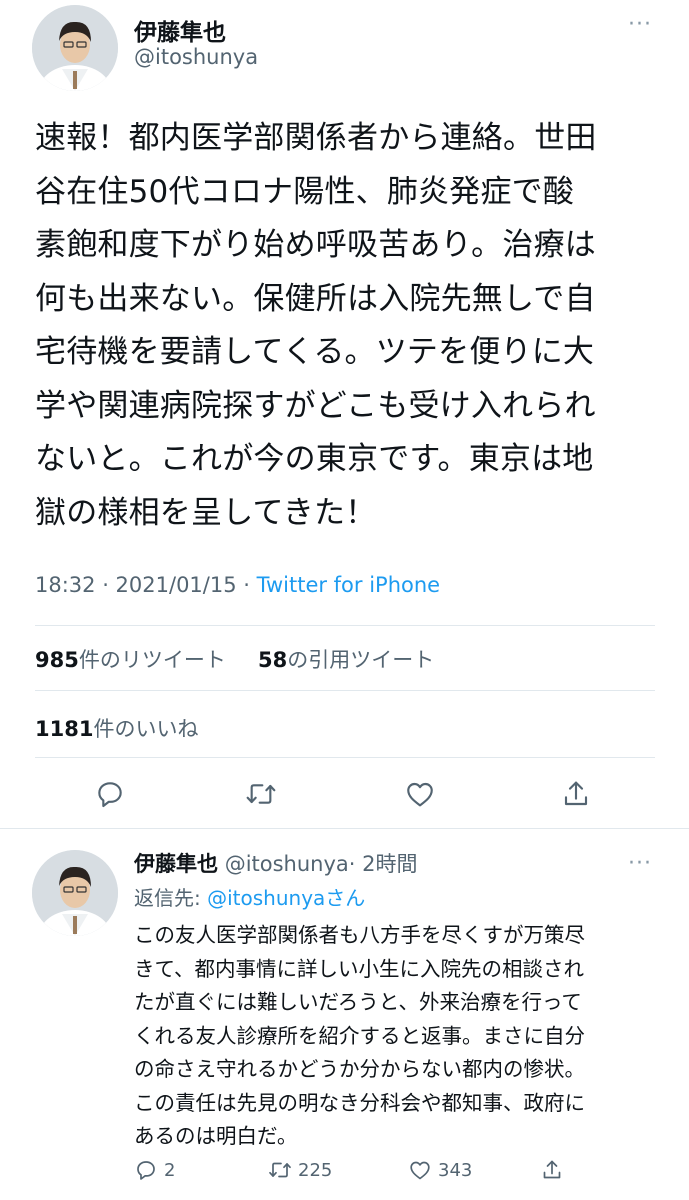 This screenshot has height=1200, width=689. Describe the element at coordinates (314, 459) in the screenshot. I see `tweet-text-line: ないと。これが今の東京です。東京は地` at that location.